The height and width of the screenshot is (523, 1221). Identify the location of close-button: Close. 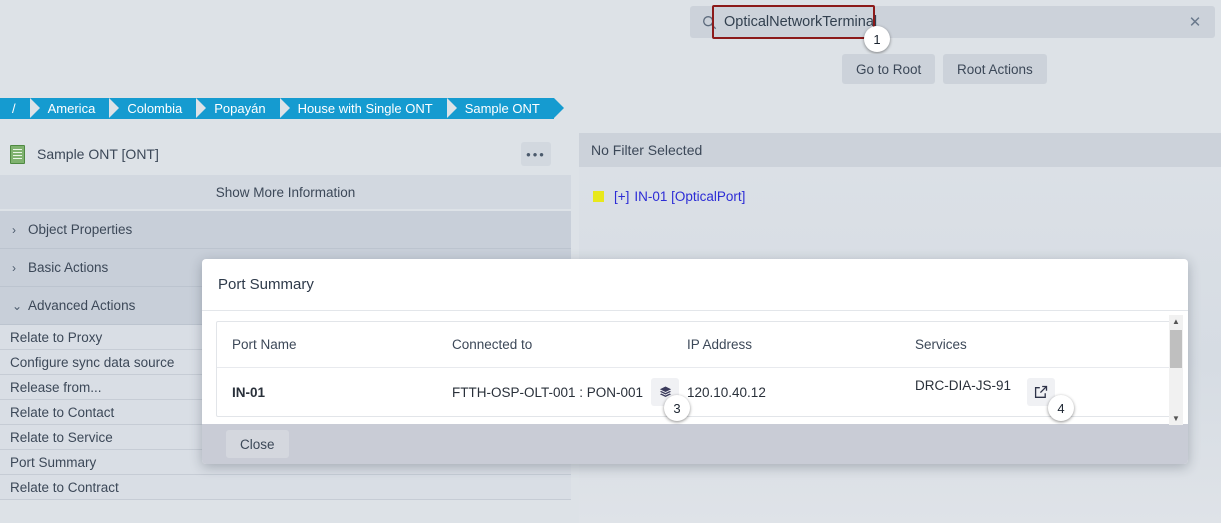
(257, 444).